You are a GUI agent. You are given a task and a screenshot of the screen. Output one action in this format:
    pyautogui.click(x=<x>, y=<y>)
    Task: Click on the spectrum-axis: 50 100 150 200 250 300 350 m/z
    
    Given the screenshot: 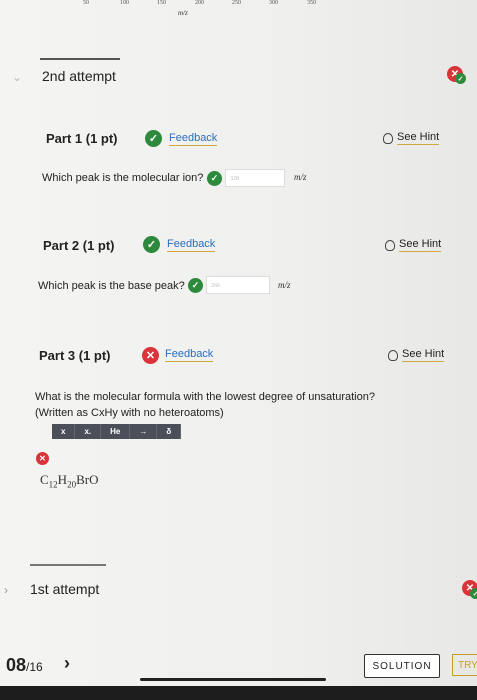 What is the action you would take?
    pyautogui.click(x=205, y=14)
    